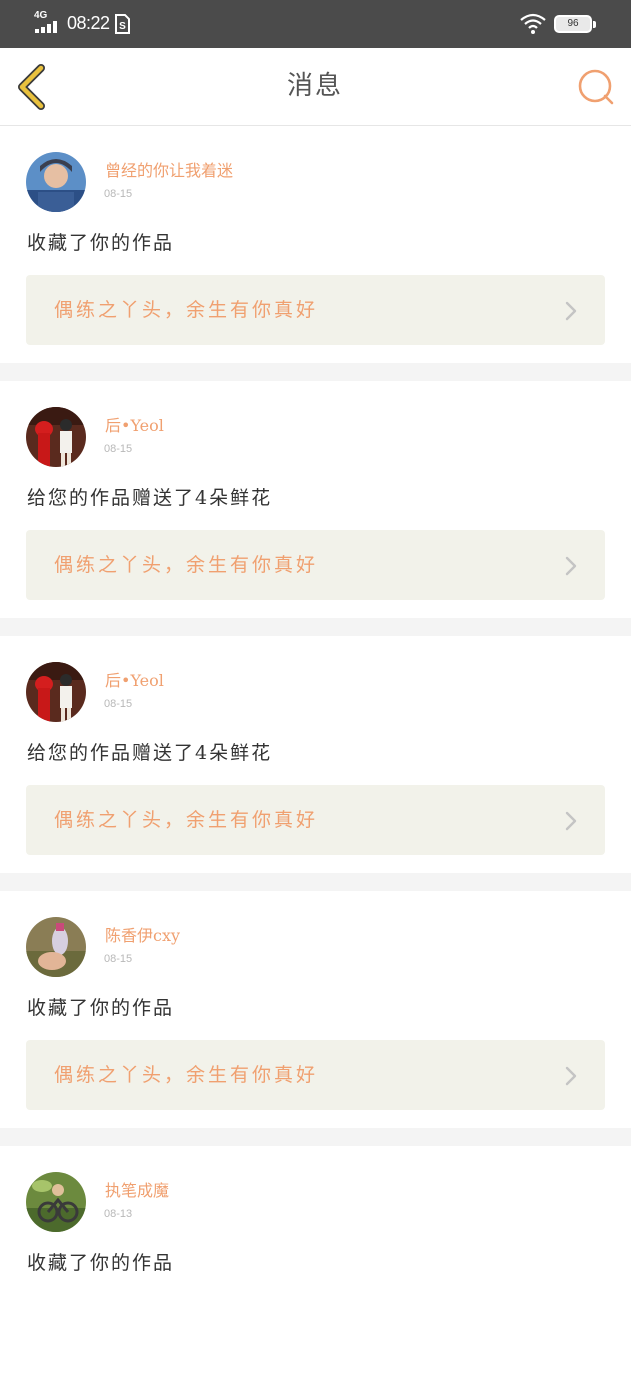 The width and height of the screenshot is (631, 1383). I want to click on message-date: 08-13, so click(118, 1214).